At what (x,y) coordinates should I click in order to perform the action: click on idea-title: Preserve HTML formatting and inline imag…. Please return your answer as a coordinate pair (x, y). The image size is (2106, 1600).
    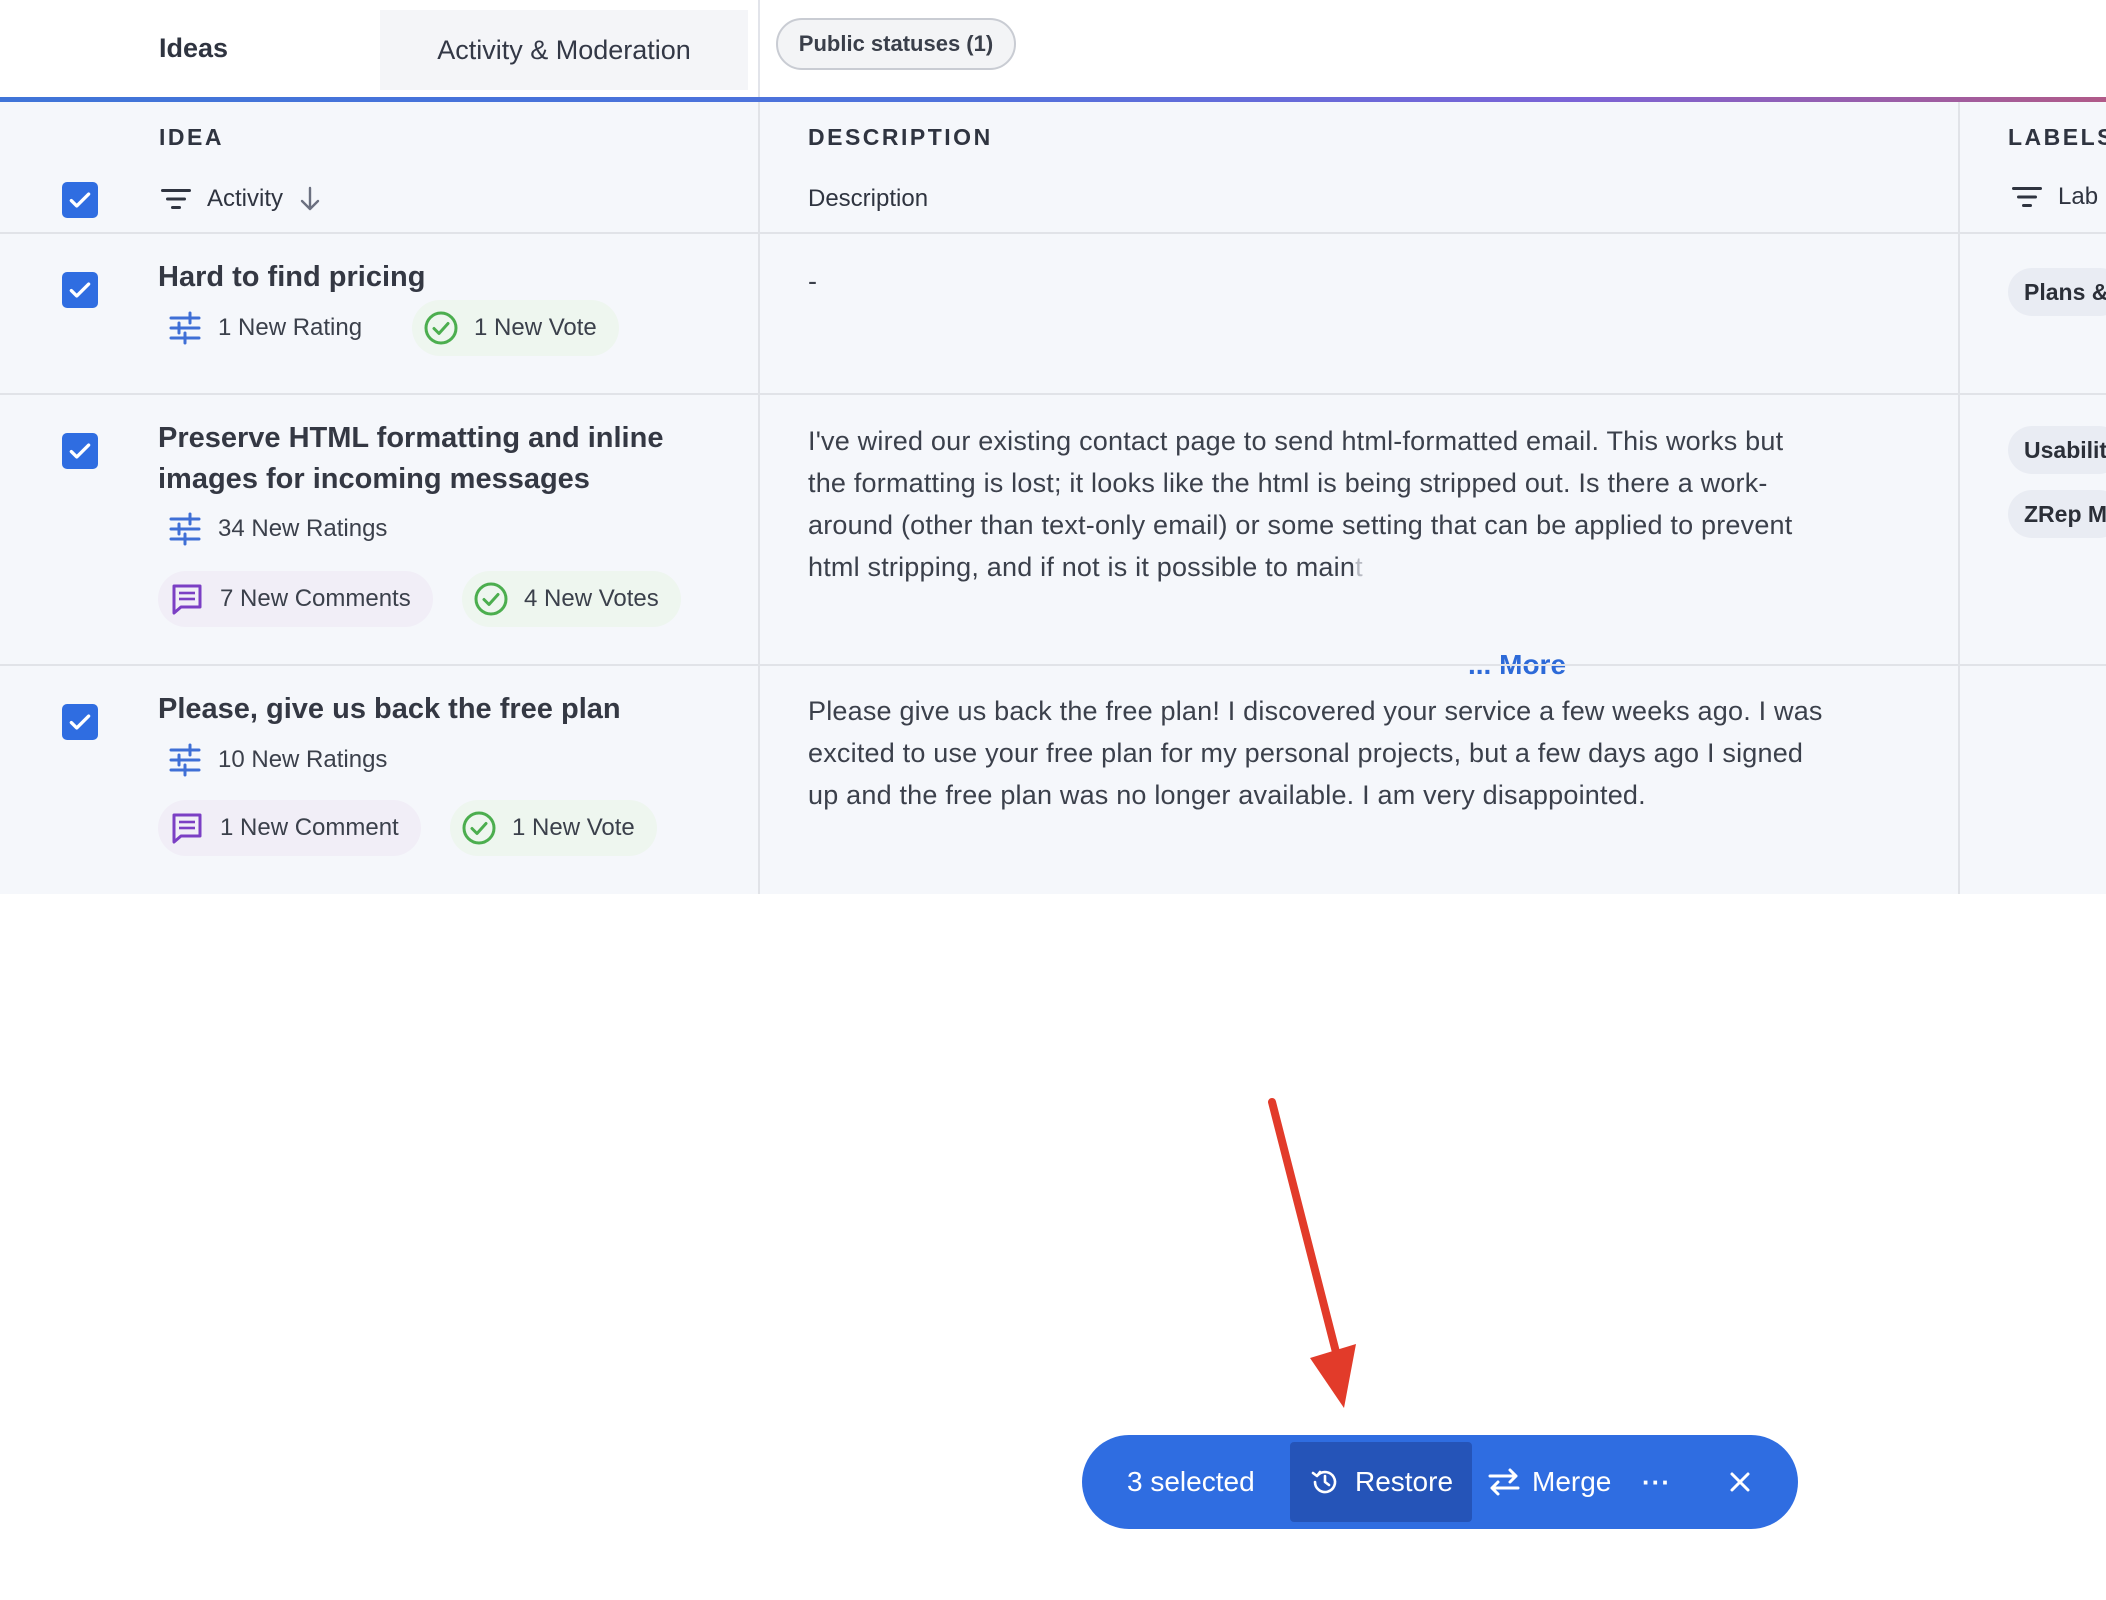
    Looking at the image, I should click on (438, 459).